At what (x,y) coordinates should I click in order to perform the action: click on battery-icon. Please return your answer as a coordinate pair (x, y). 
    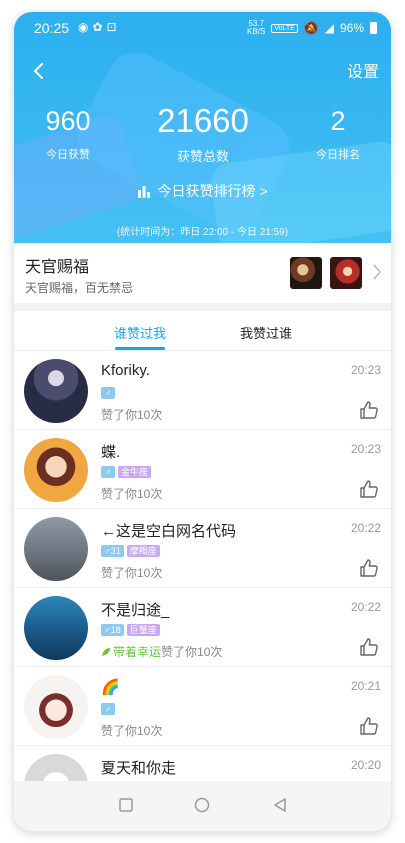
    Looking at the image, I should click on (373, 28).